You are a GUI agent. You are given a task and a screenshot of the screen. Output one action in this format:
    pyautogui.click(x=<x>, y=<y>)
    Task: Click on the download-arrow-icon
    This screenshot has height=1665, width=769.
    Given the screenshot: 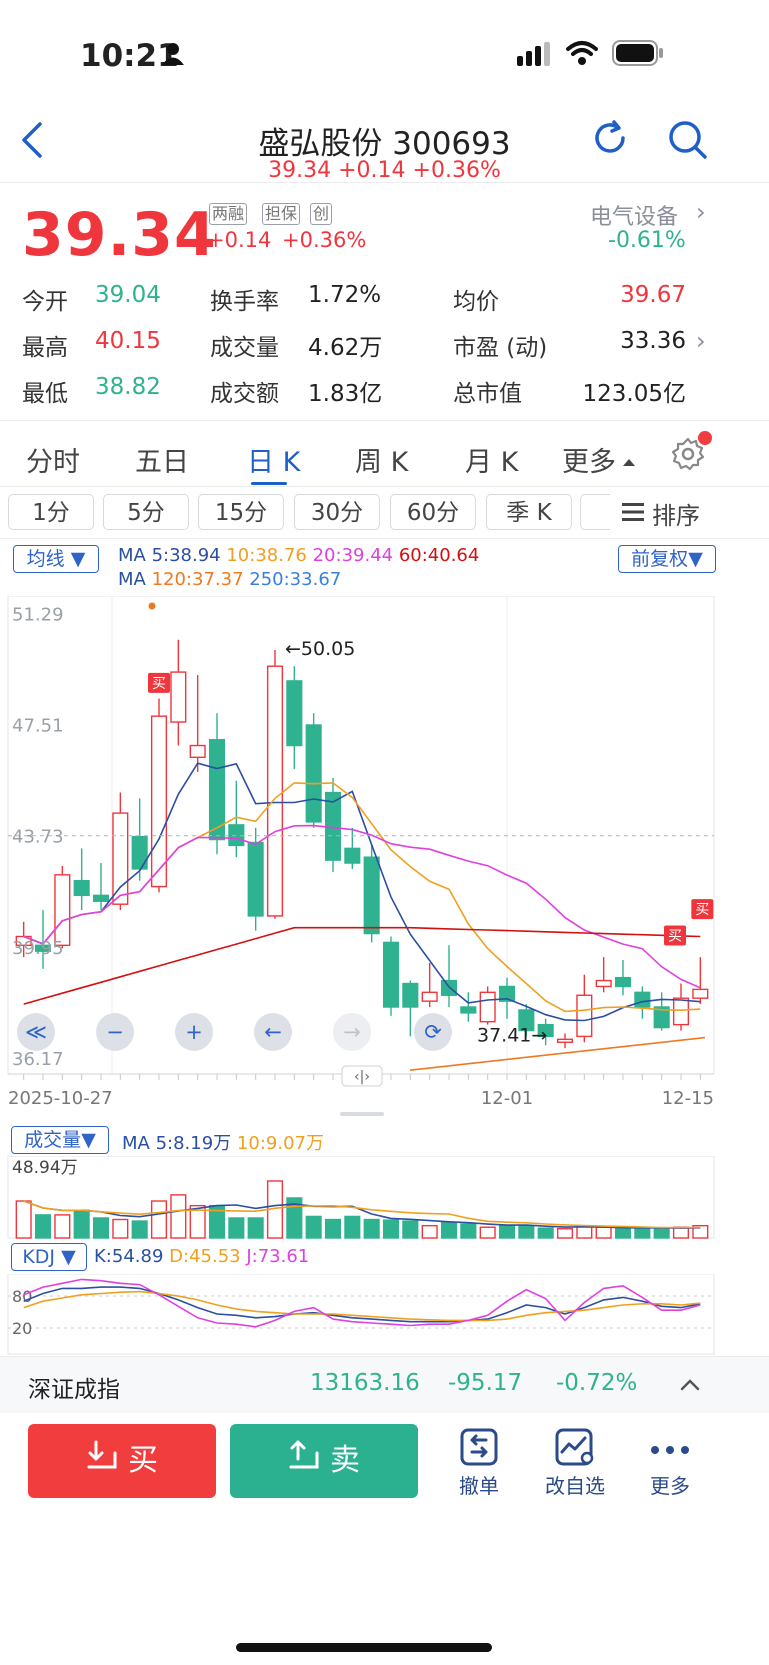 What is the action you would take?
    pyautogui.click(x=102, y=1462)
    